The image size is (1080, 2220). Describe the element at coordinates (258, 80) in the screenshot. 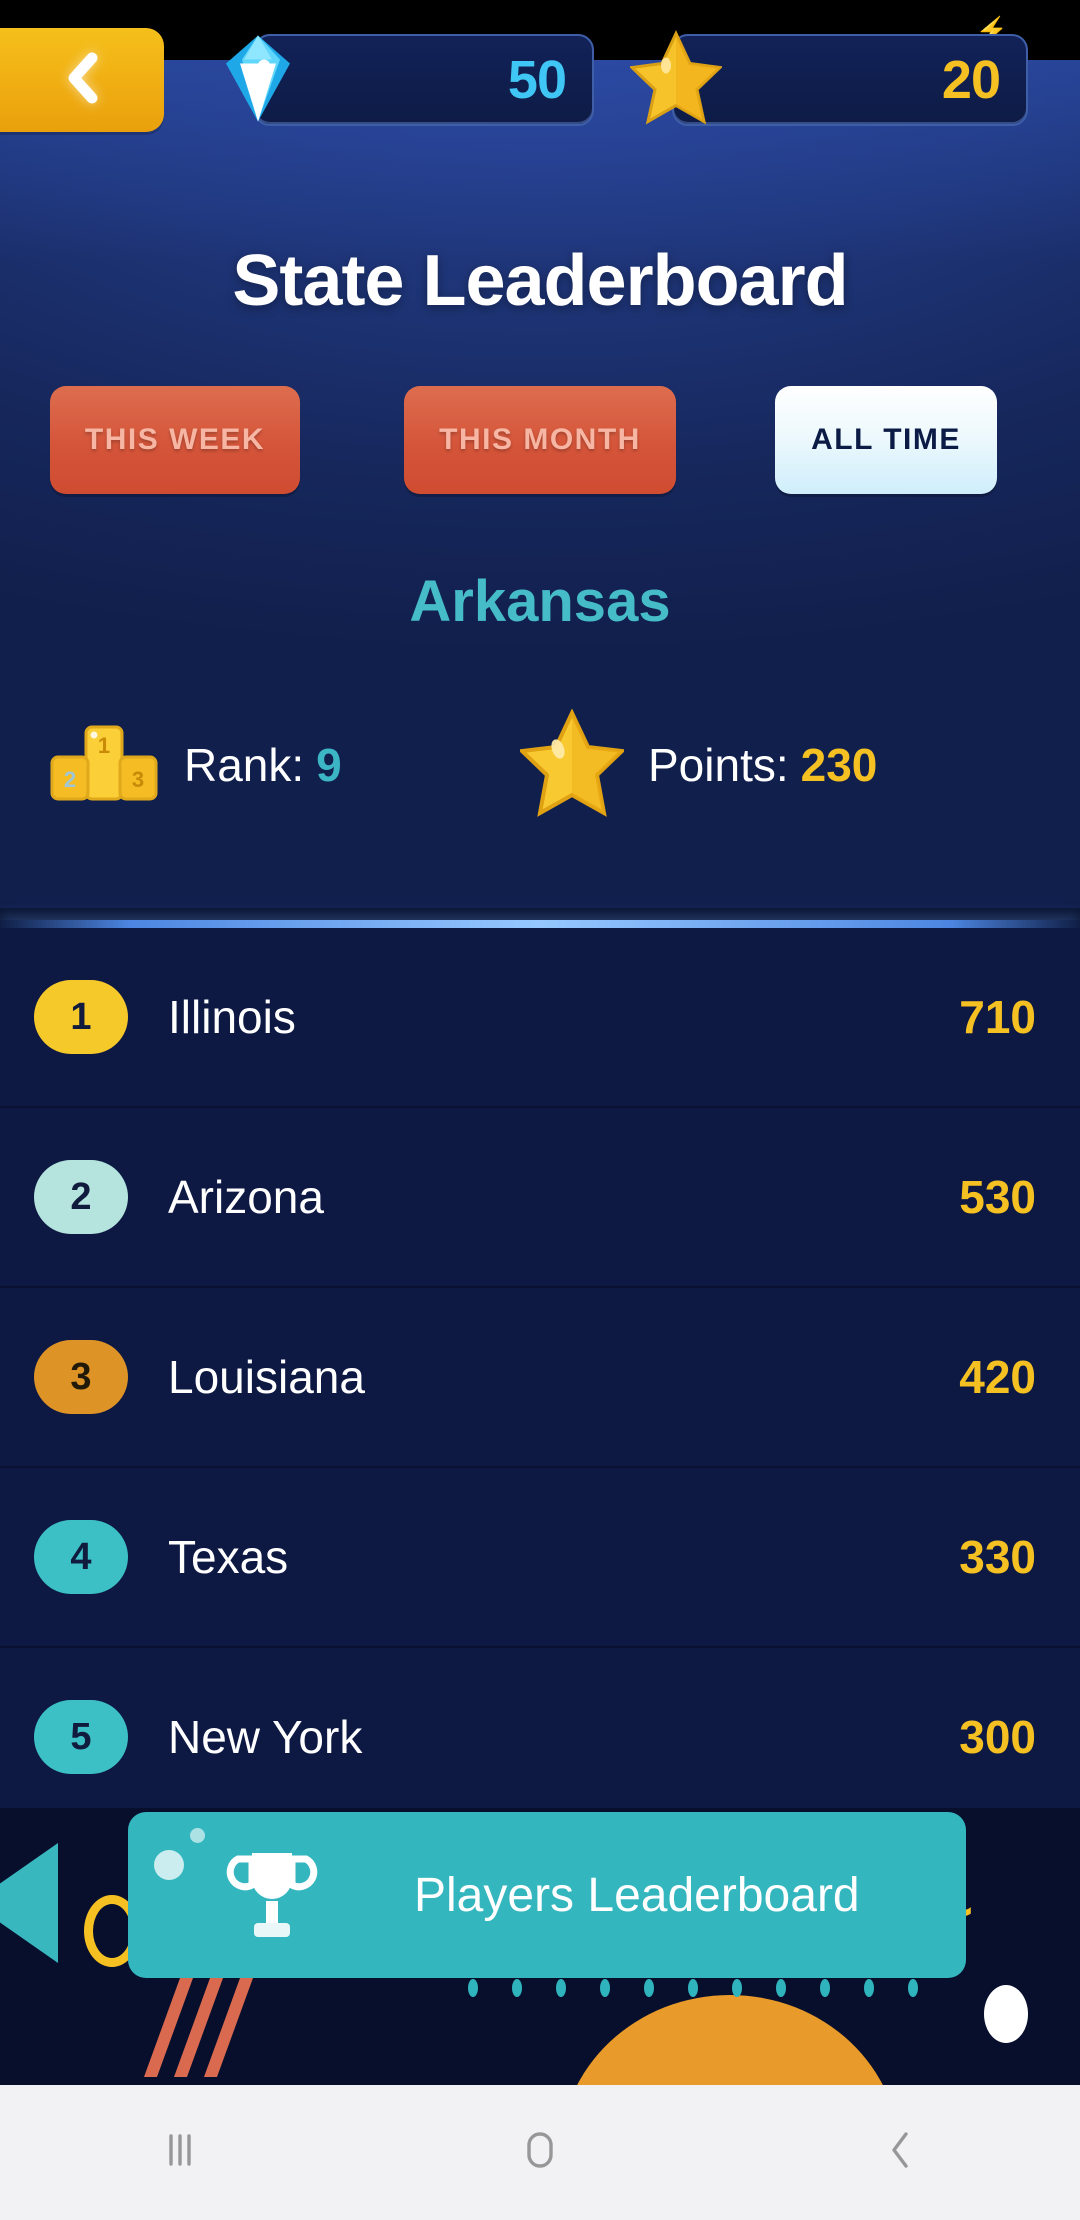

I see `gem-icon` at that location.